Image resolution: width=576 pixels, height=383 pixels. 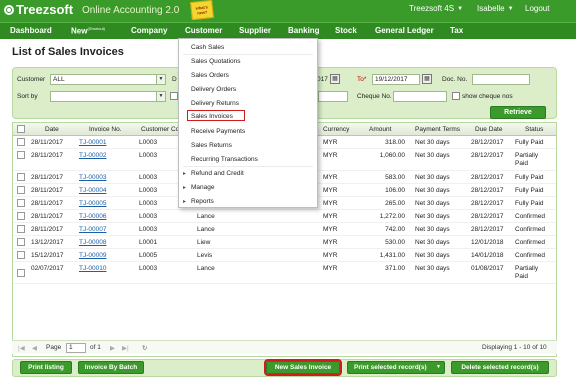 I want to click on nav-tax: Tax, so click(x=456, y=30).